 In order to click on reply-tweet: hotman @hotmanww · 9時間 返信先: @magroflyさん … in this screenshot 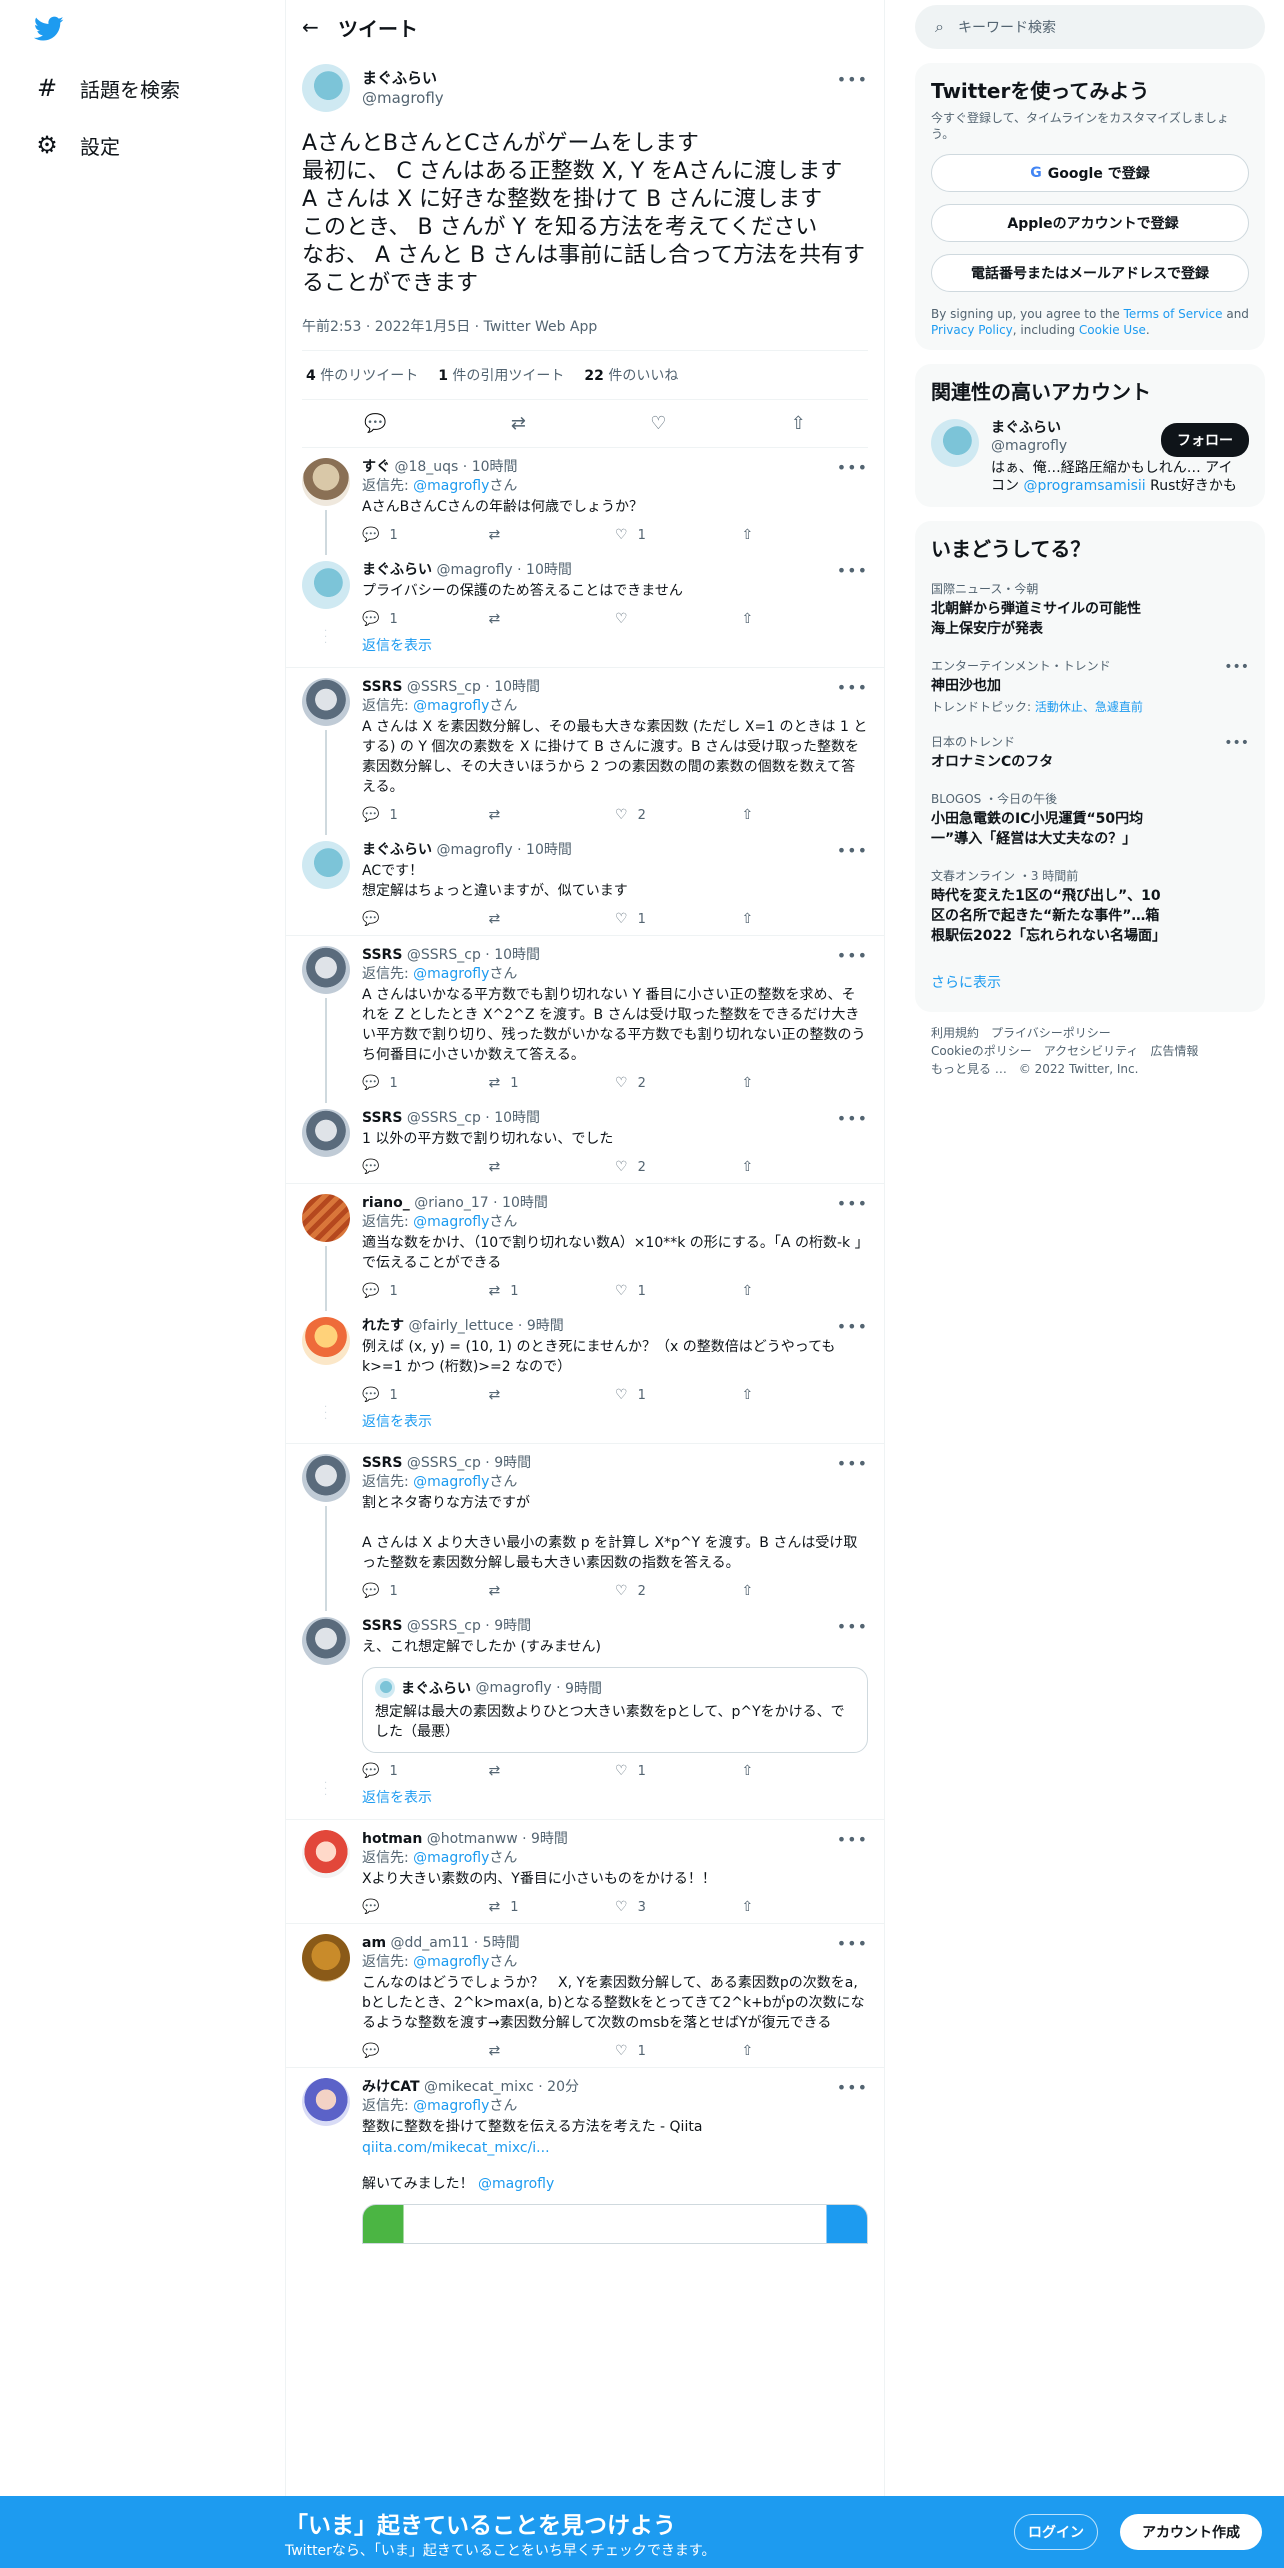, I will do `click(585, 1872)`.